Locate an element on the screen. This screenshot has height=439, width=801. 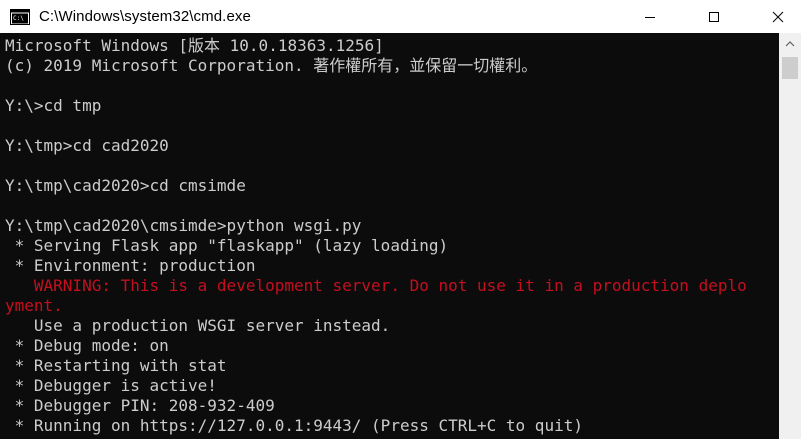
scroll-up-button is located at coordinates (790, 44).